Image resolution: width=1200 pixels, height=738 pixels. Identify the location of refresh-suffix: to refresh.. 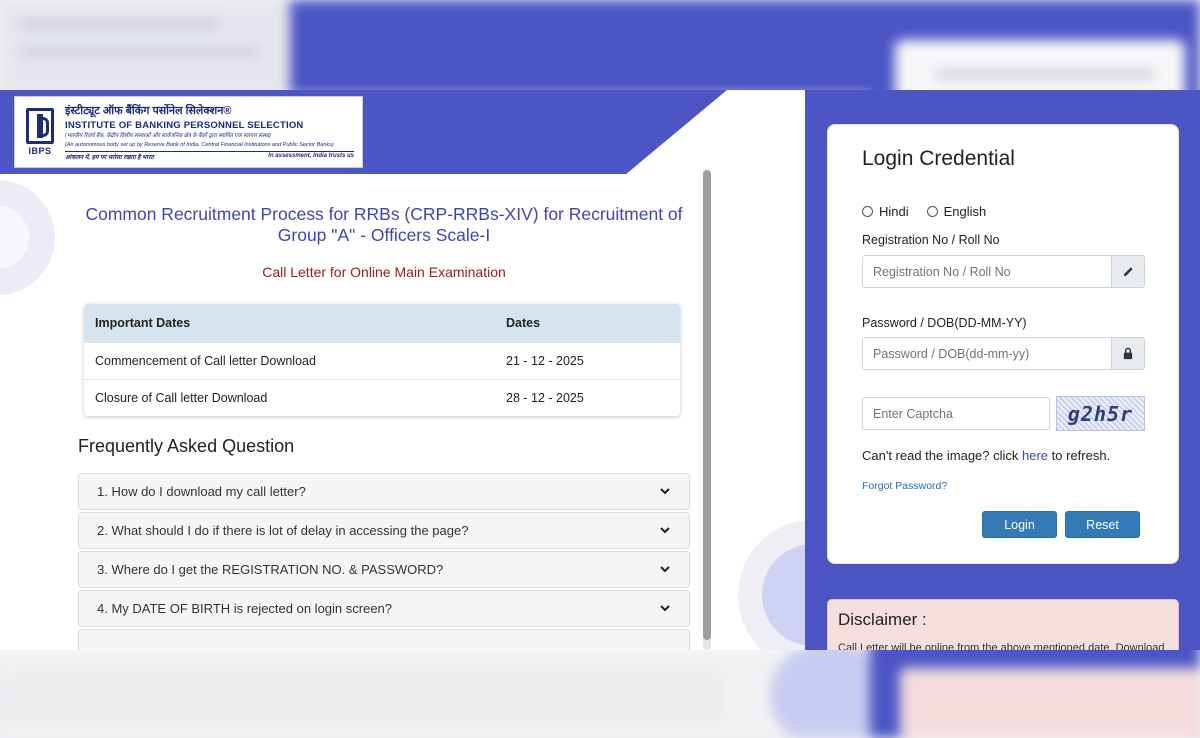
(1079, 455).